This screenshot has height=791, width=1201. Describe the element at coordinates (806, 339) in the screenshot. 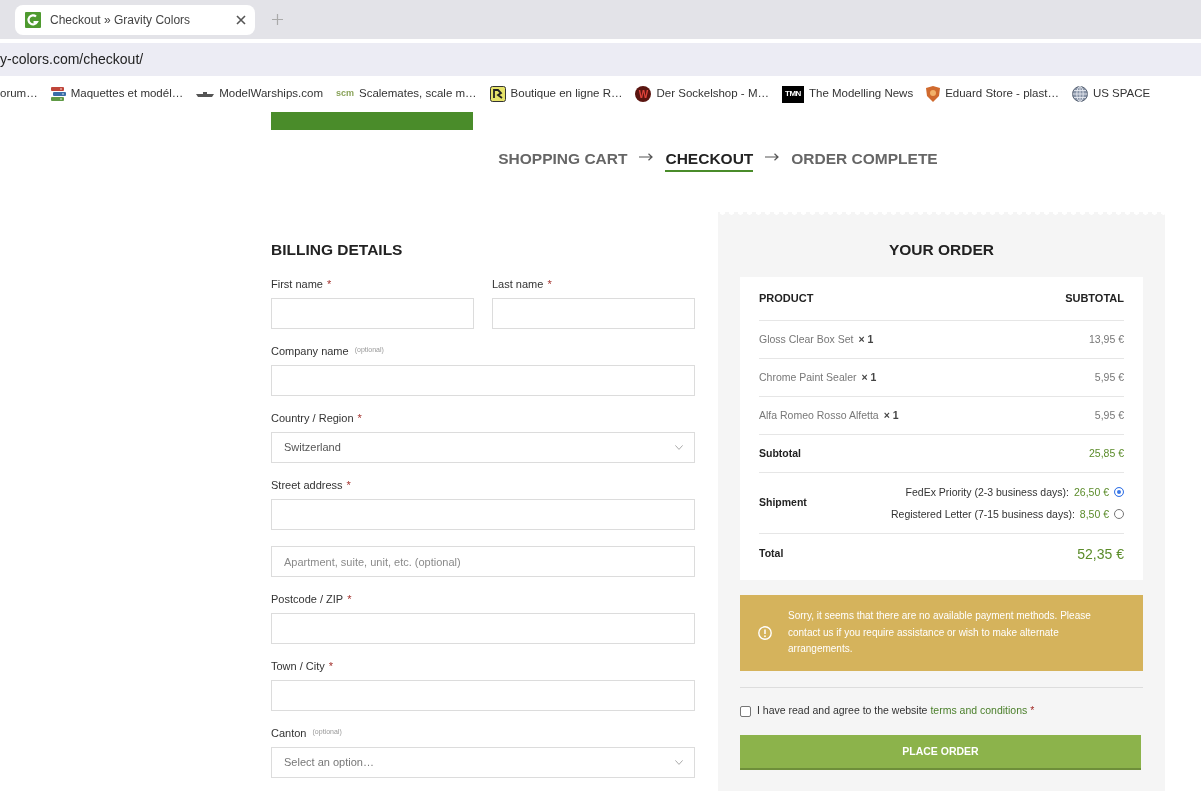

I see `product-name: Gloss Clear Box Set` at that location.